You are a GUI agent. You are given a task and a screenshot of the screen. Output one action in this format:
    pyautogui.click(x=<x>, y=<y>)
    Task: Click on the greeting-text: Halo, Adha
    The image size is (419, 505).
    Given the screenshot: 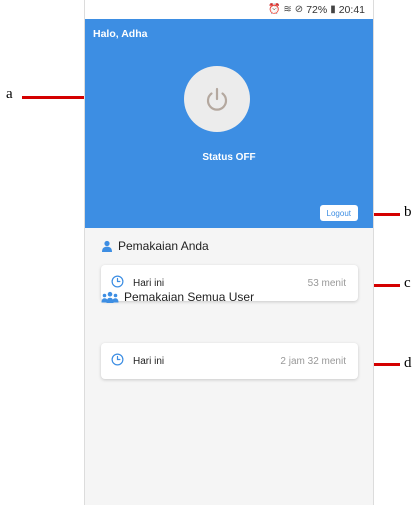 What is the action you would take?
    pyautogui.click(x=120, y=34)
    